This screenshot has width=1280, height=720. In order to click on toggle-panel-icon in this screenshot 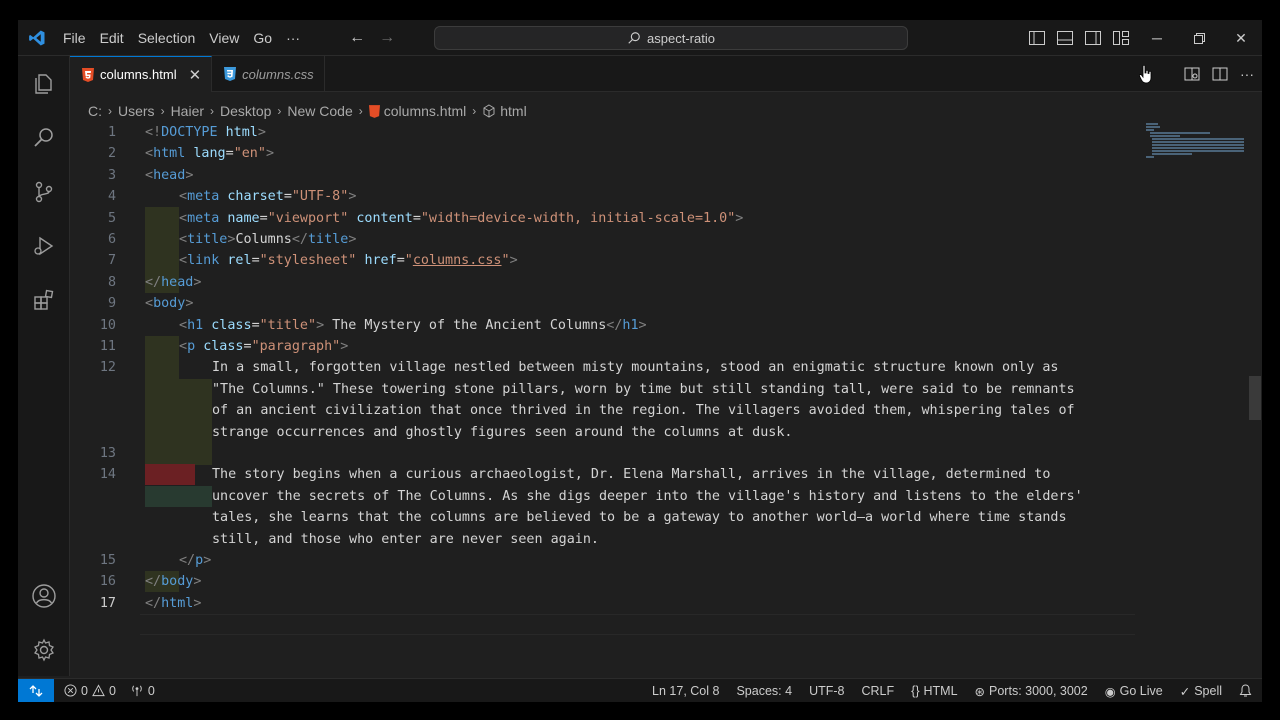, I will do `click(1065, 38)`.